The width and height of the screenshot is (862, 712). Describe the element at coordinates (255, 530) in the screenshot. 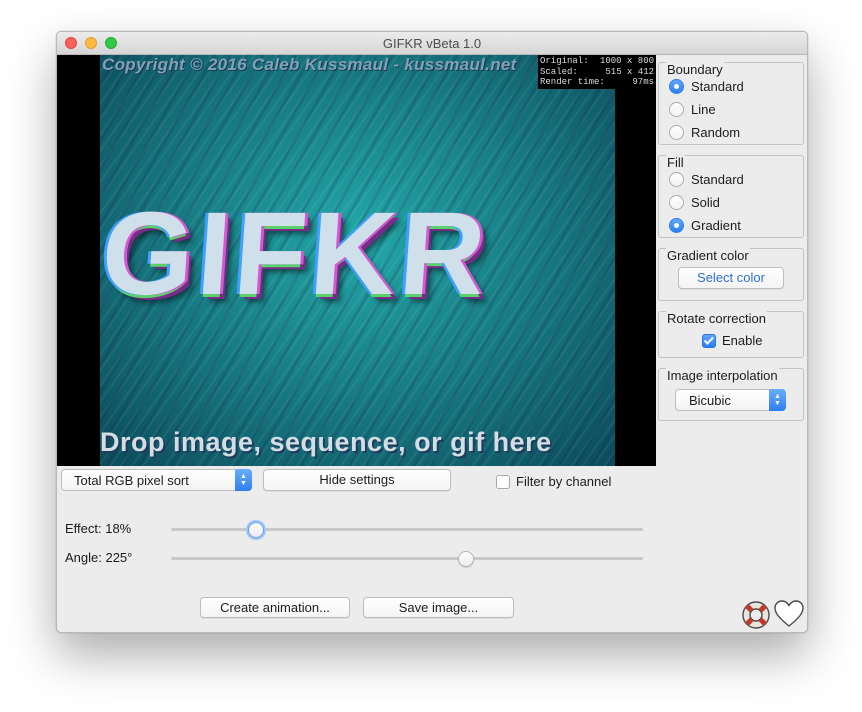

I see `effect-slider-knob` at that location.